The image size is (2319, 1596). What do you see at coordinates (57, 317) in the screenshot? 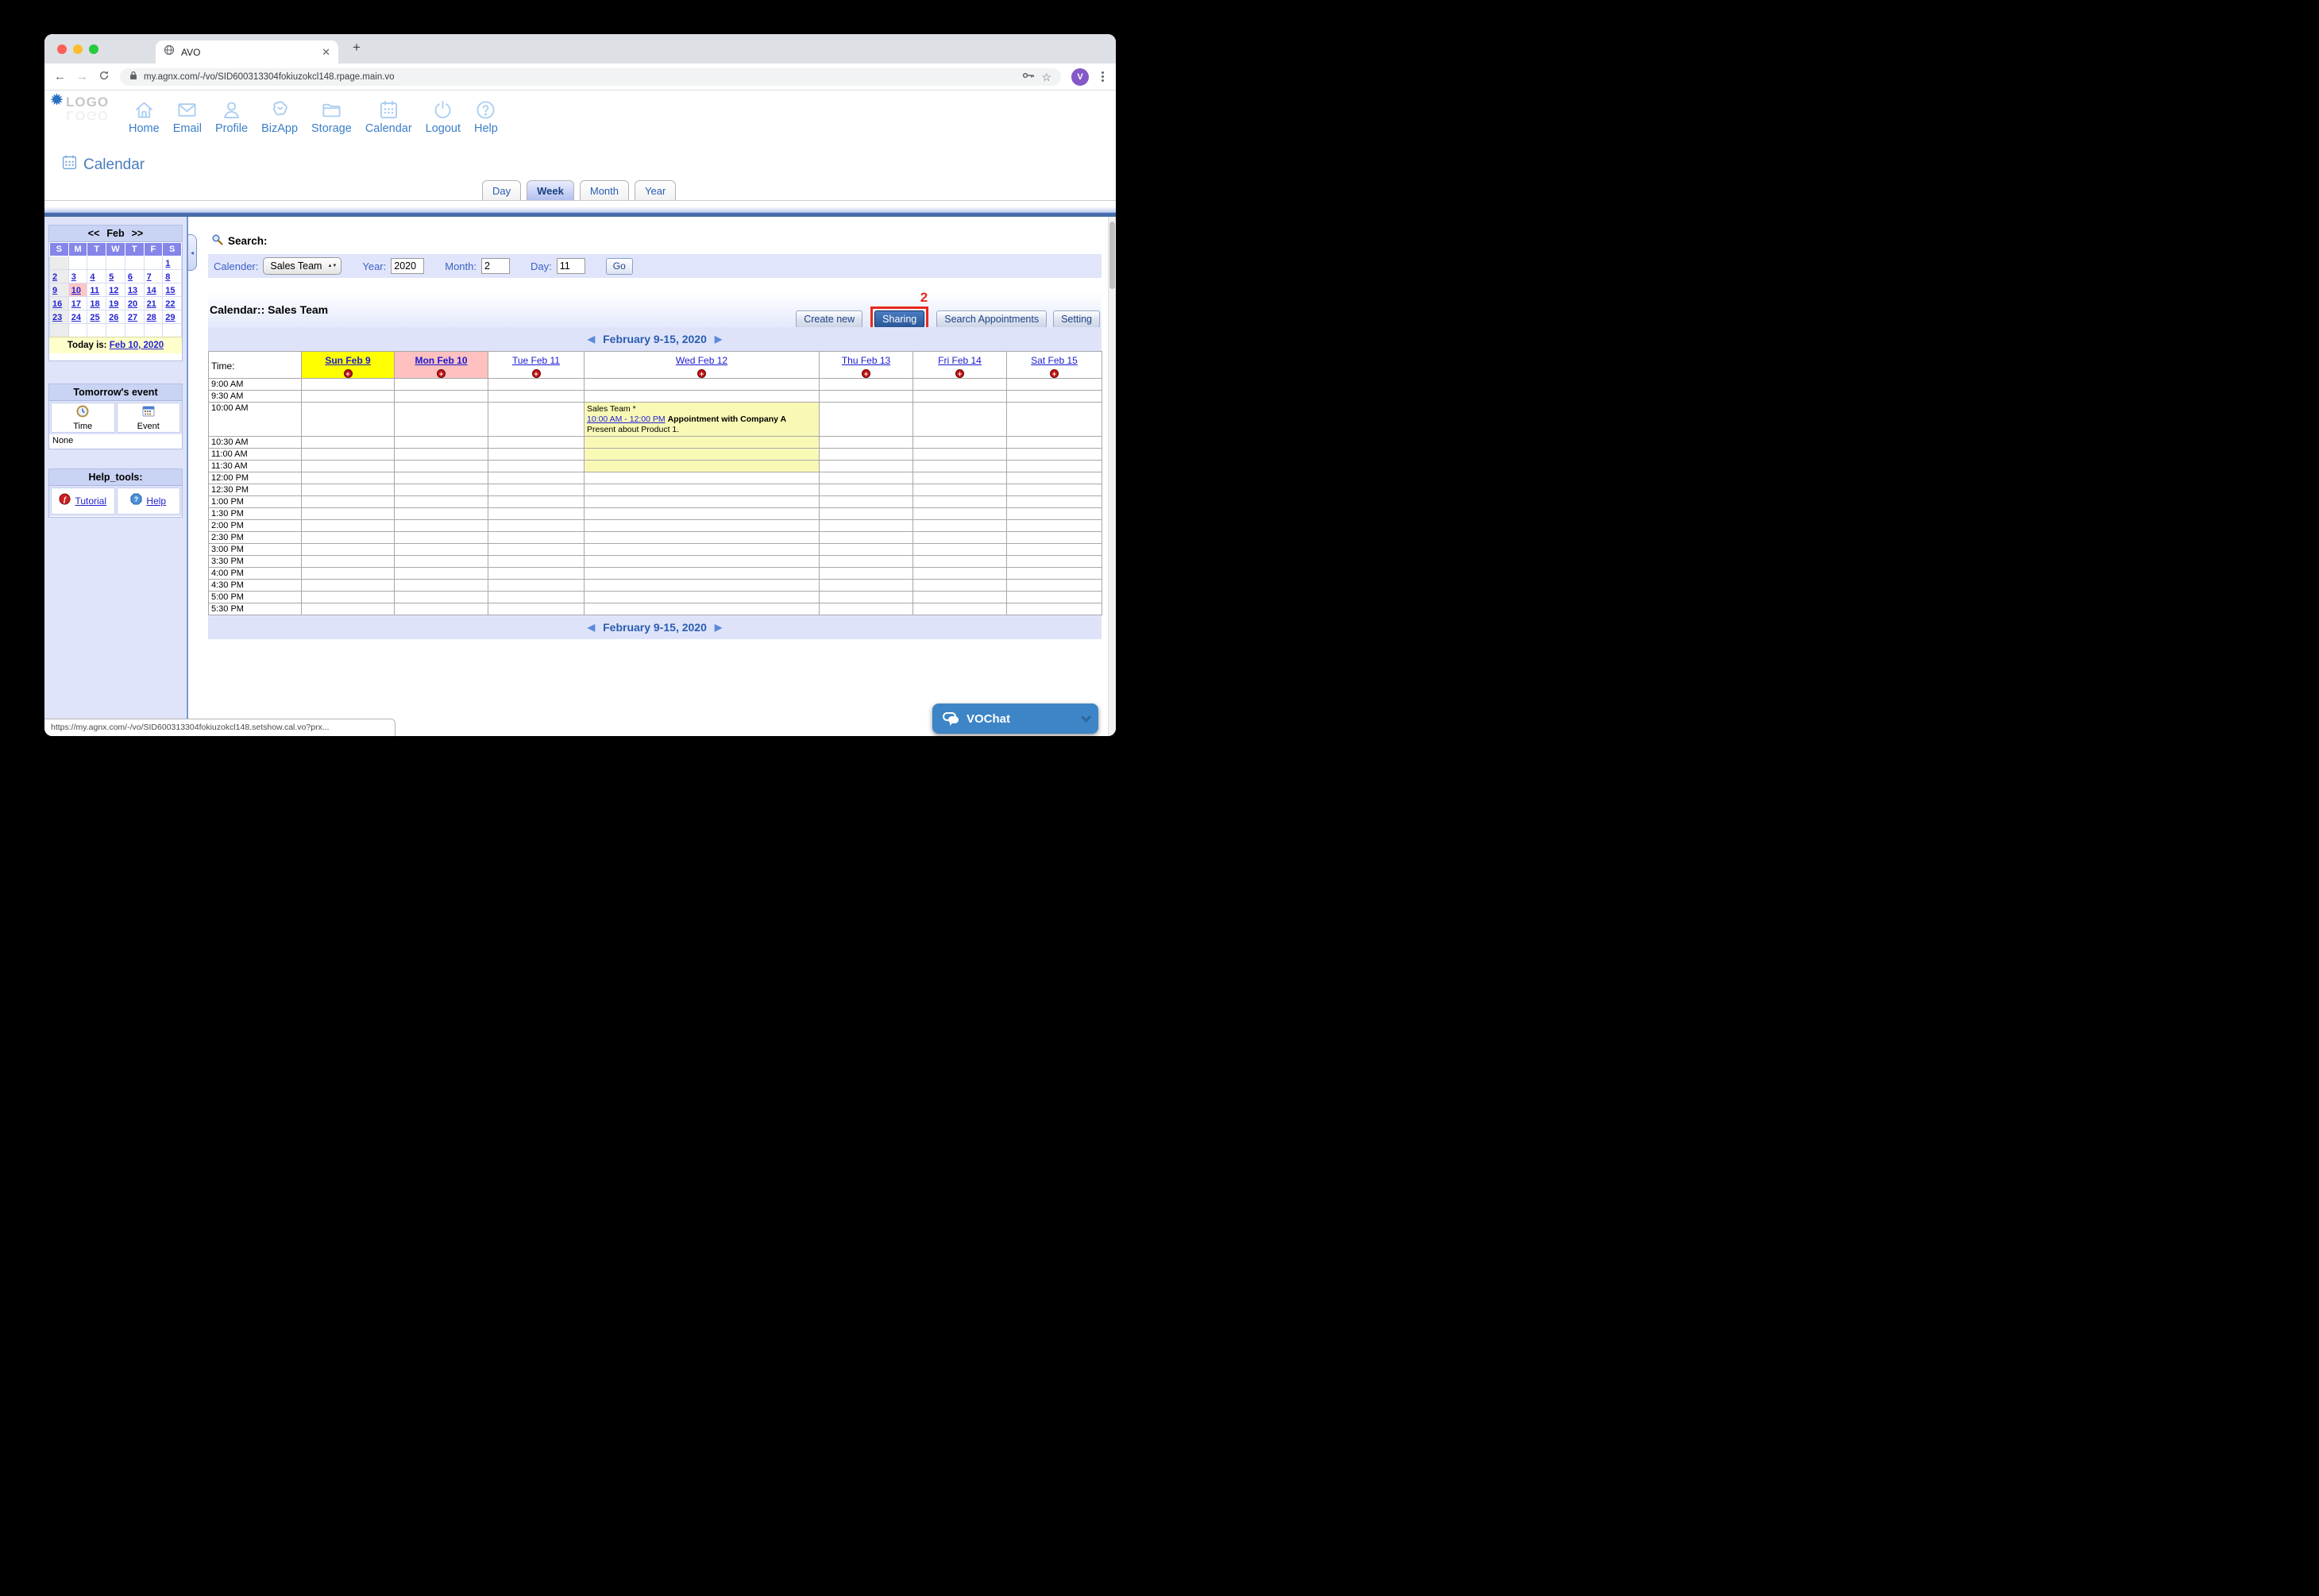
I see `minical-day-link: 23` at bounding box center [57, 317].